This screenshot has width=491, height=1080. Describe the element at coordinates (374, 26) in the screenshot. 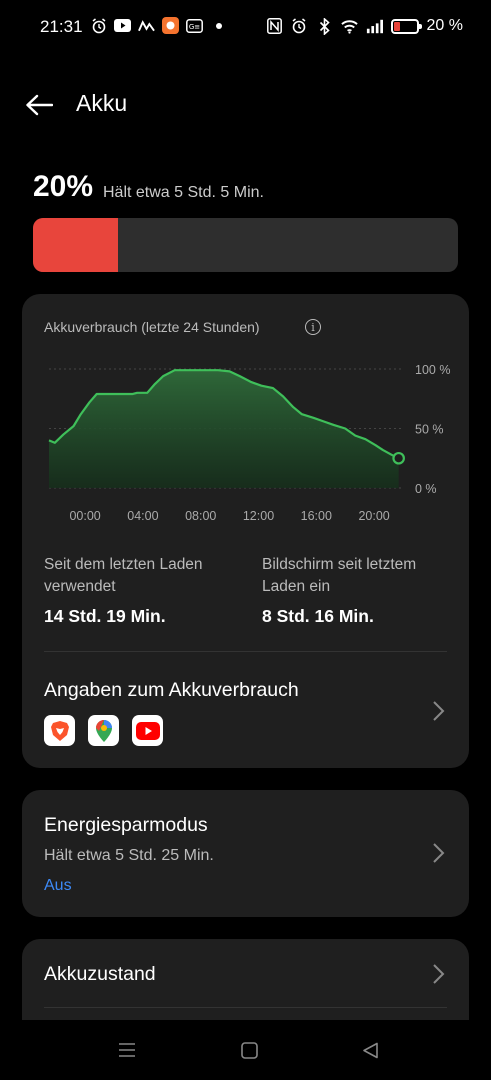

I see `signal-icon` at that location.